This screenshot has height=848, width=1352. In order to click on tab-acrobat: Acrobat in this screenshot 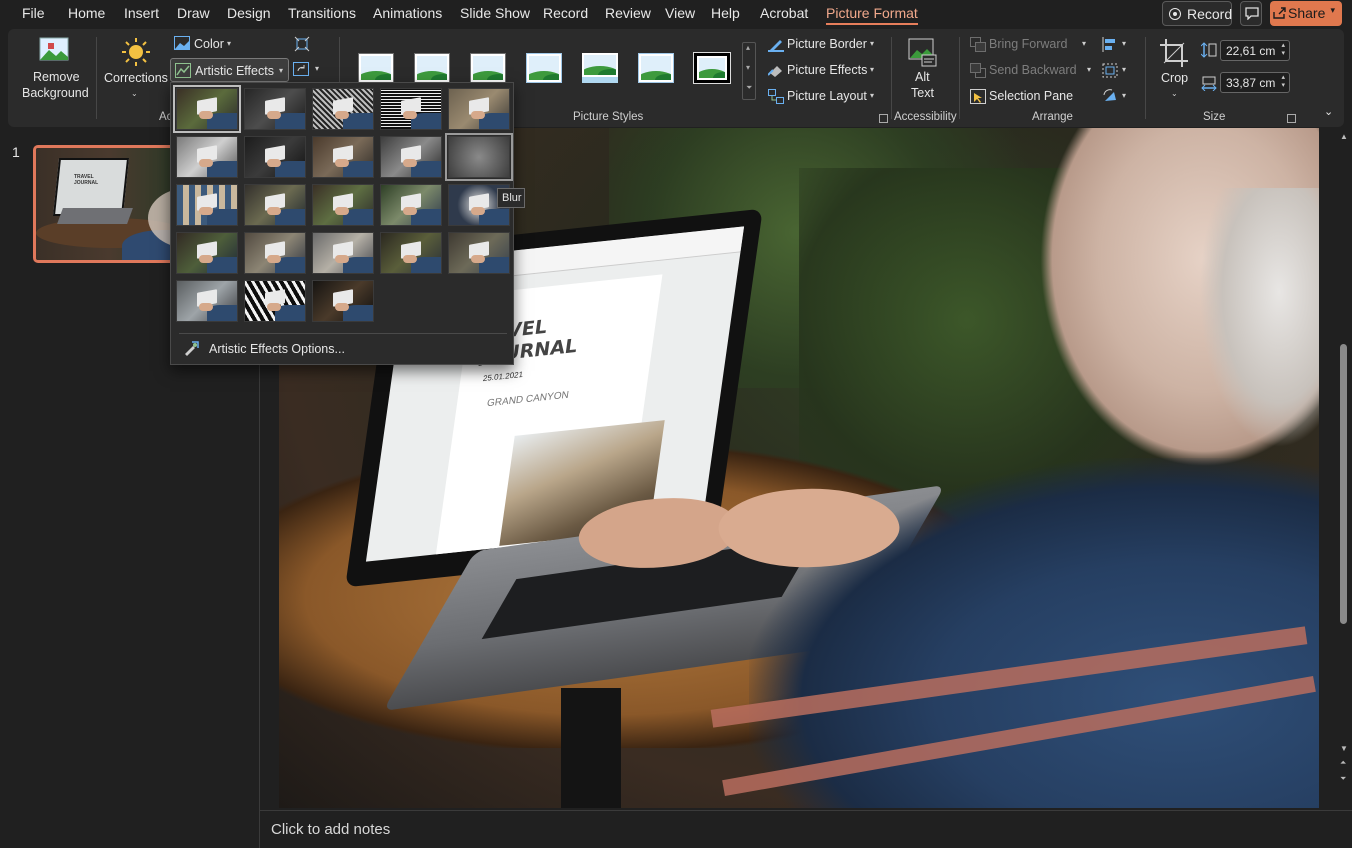, I will do `click(784, 13)`.